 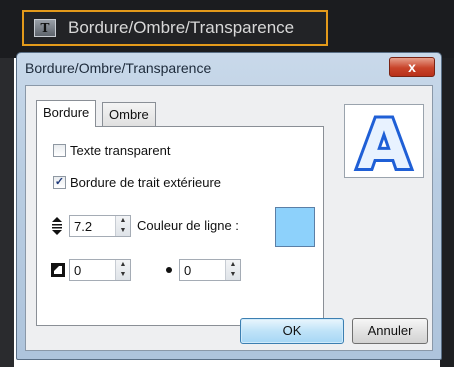 I want to click on tab-ombre: Ombre, so click(x=129, y=114).